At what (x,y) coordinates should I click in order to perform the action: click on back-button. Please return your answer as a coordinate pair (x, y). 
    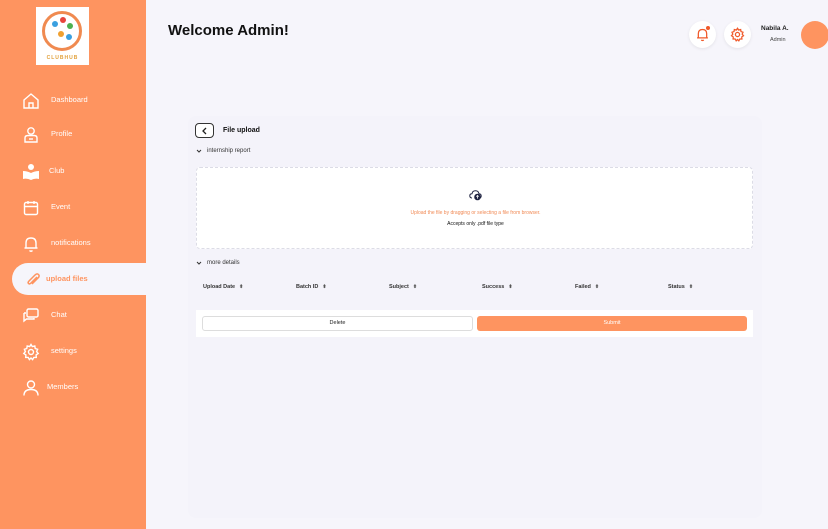
    Looking at the image, I should click on (204, 130).